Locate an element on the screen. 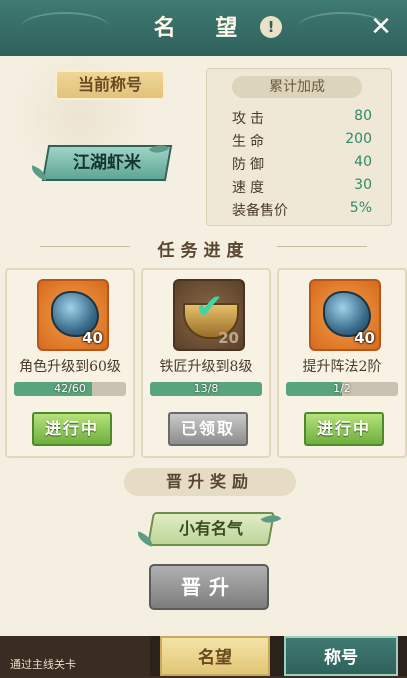  reward-item-slot: ✔ 20 is located at coordinates (209, 315).